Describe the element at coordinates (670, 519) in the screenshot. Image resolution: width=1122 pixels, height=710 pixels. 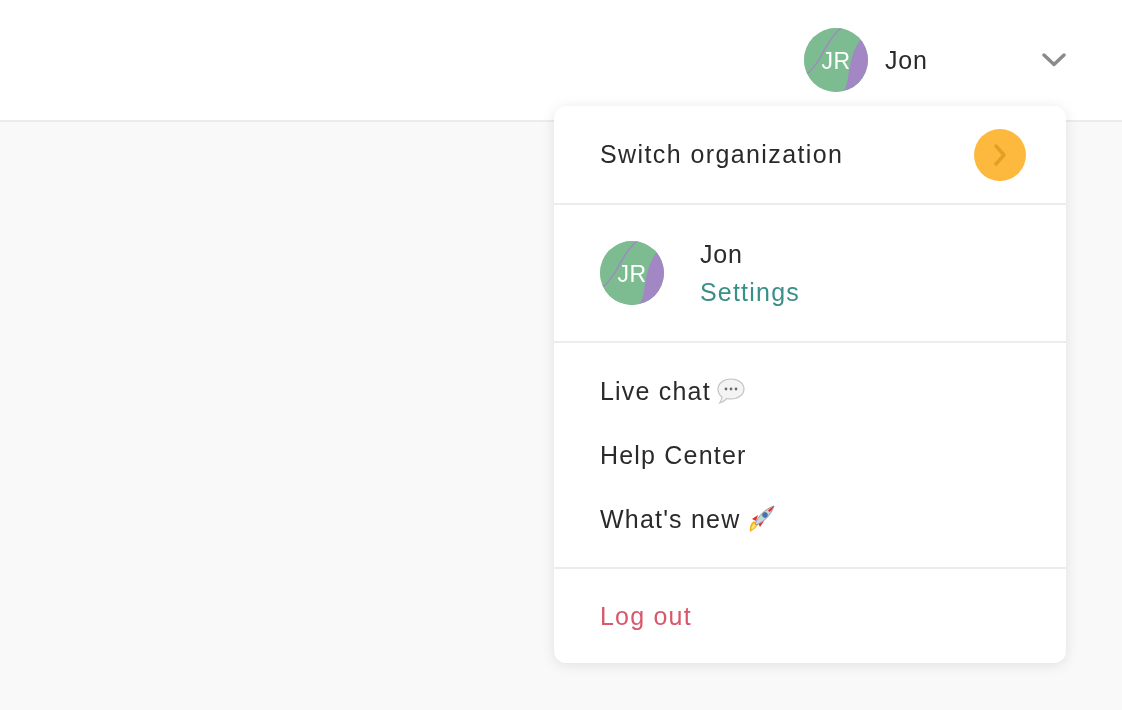
I see `menu-link: What's new` at that location.